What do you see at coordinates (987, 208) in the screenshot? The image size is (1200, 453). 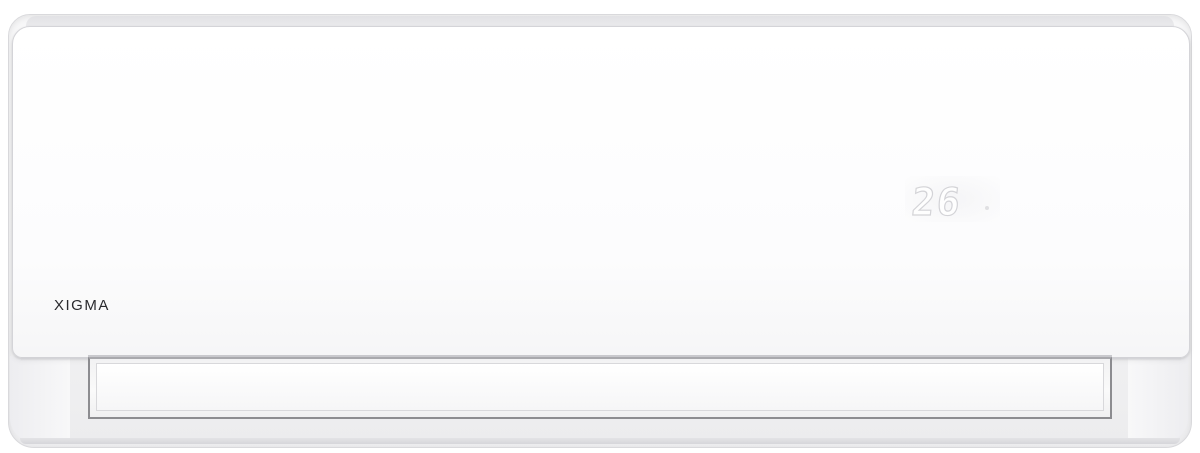 I see `sensor-icon` at bounding box center [987, 208].